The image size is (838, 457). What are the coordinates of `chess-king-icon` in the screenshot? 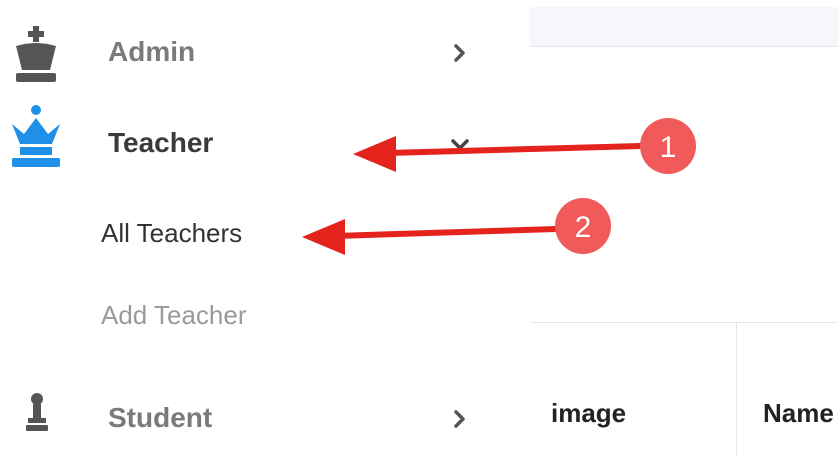 It's located at (37, 47).